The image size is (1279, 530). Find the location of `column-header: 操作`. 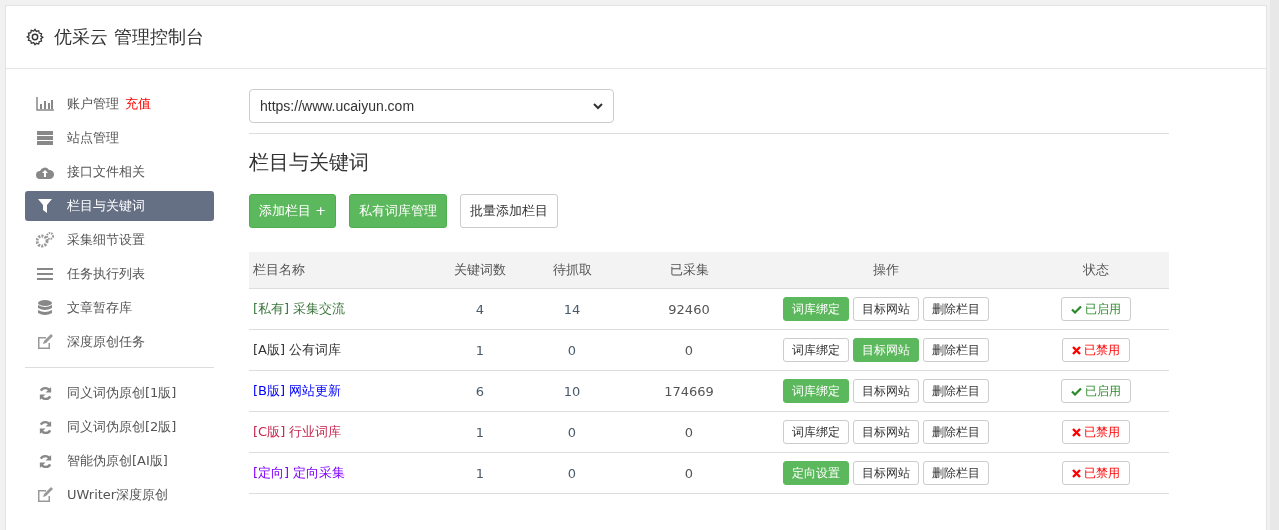

column-header: 操作 is located at coordinates (886, 270).